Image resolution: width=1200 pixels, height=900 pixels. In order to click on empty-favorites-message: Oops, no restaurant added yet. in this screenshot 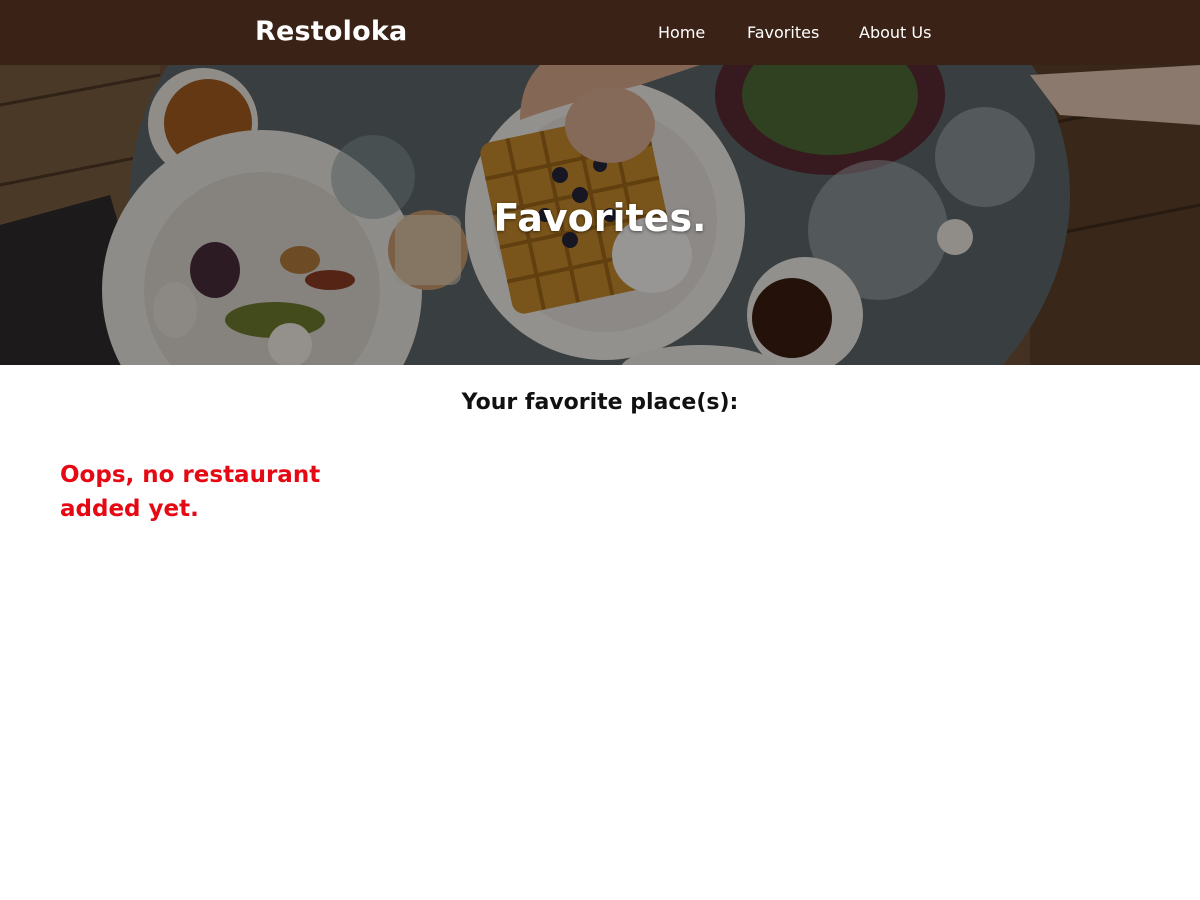, I will do `click(190, 492)`.